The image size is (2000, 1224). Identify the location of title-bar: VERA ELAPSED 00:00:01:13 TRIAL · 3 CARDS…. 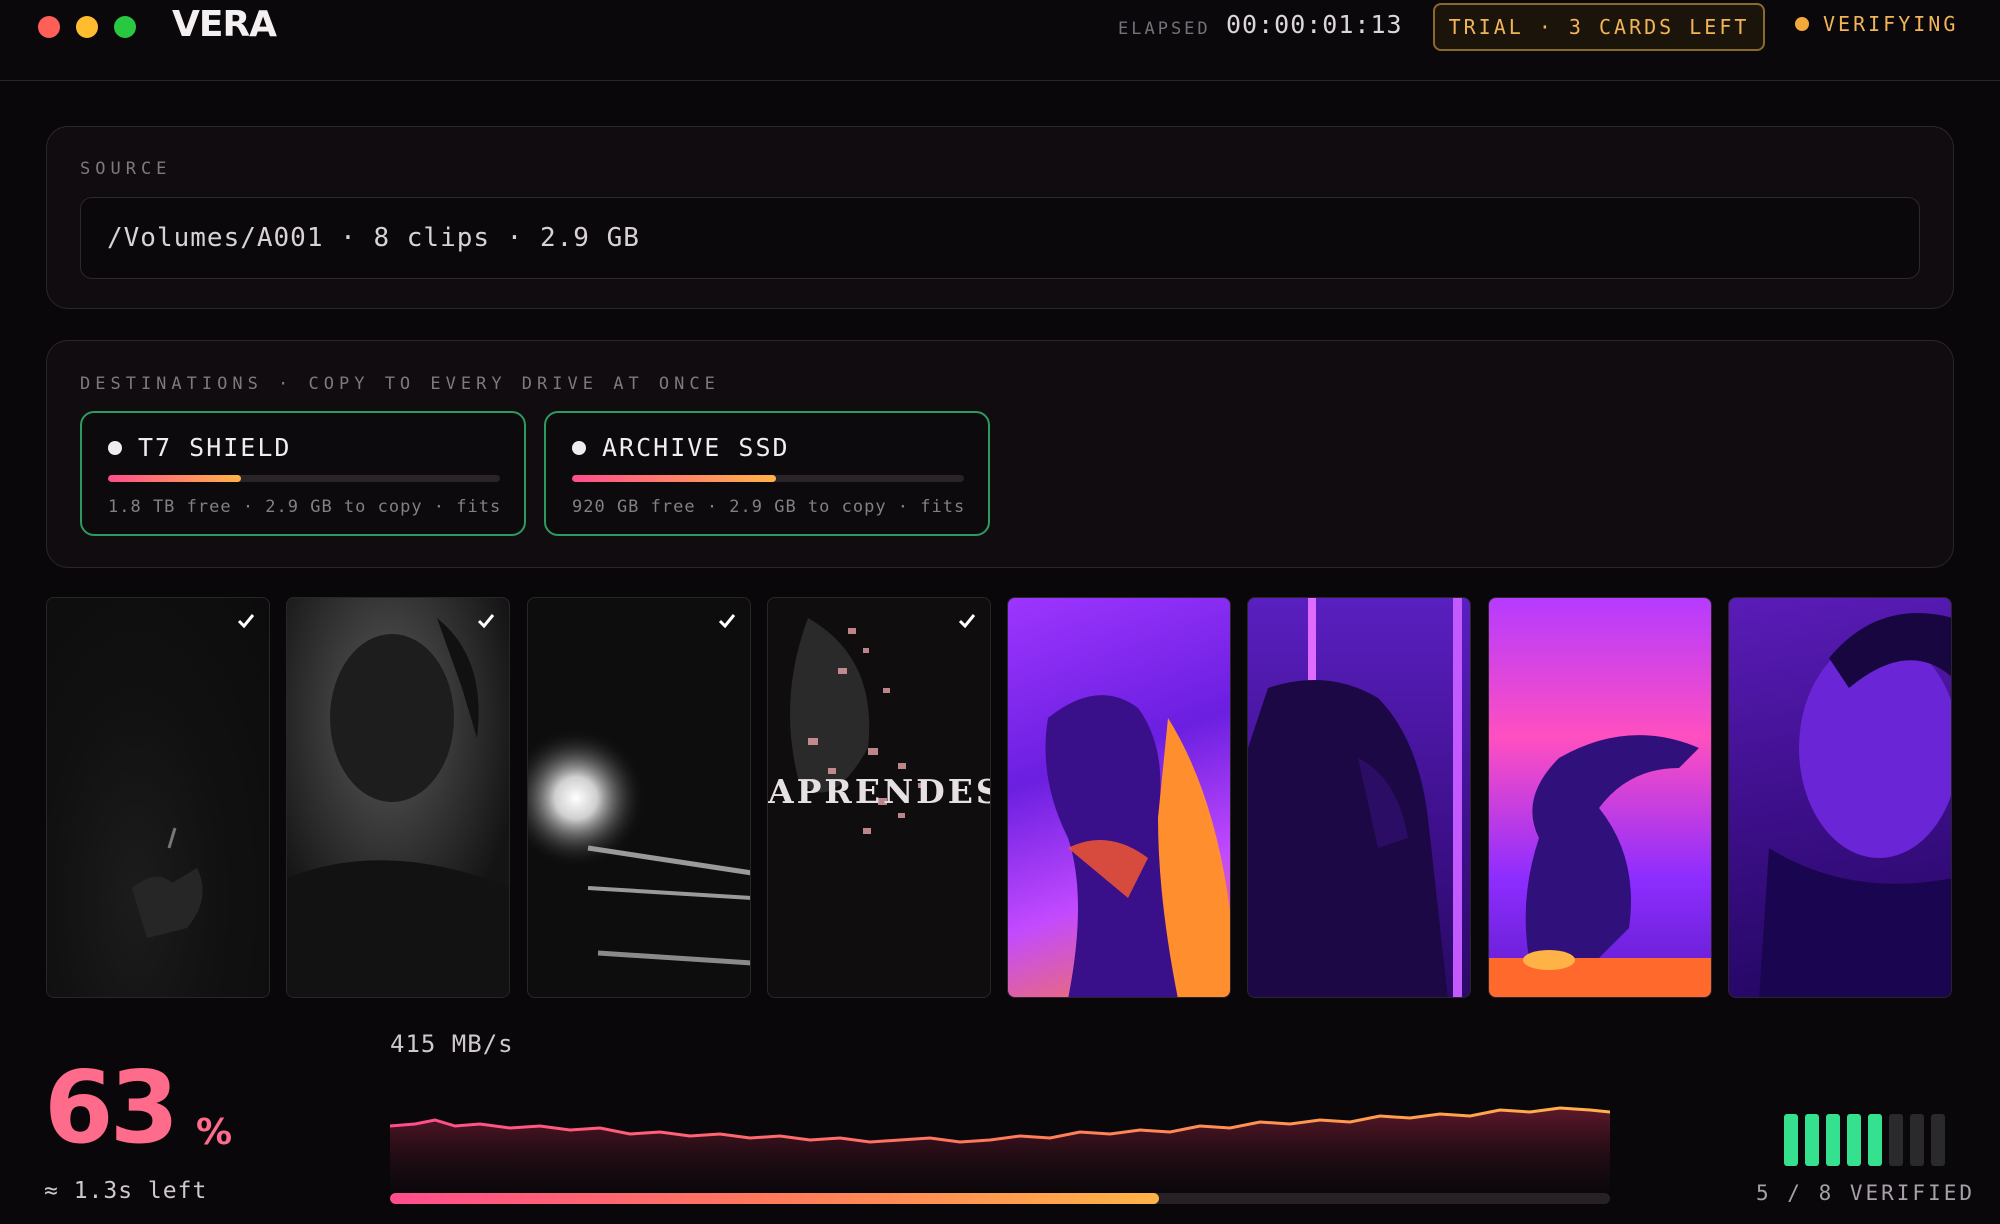
(1000, 40).